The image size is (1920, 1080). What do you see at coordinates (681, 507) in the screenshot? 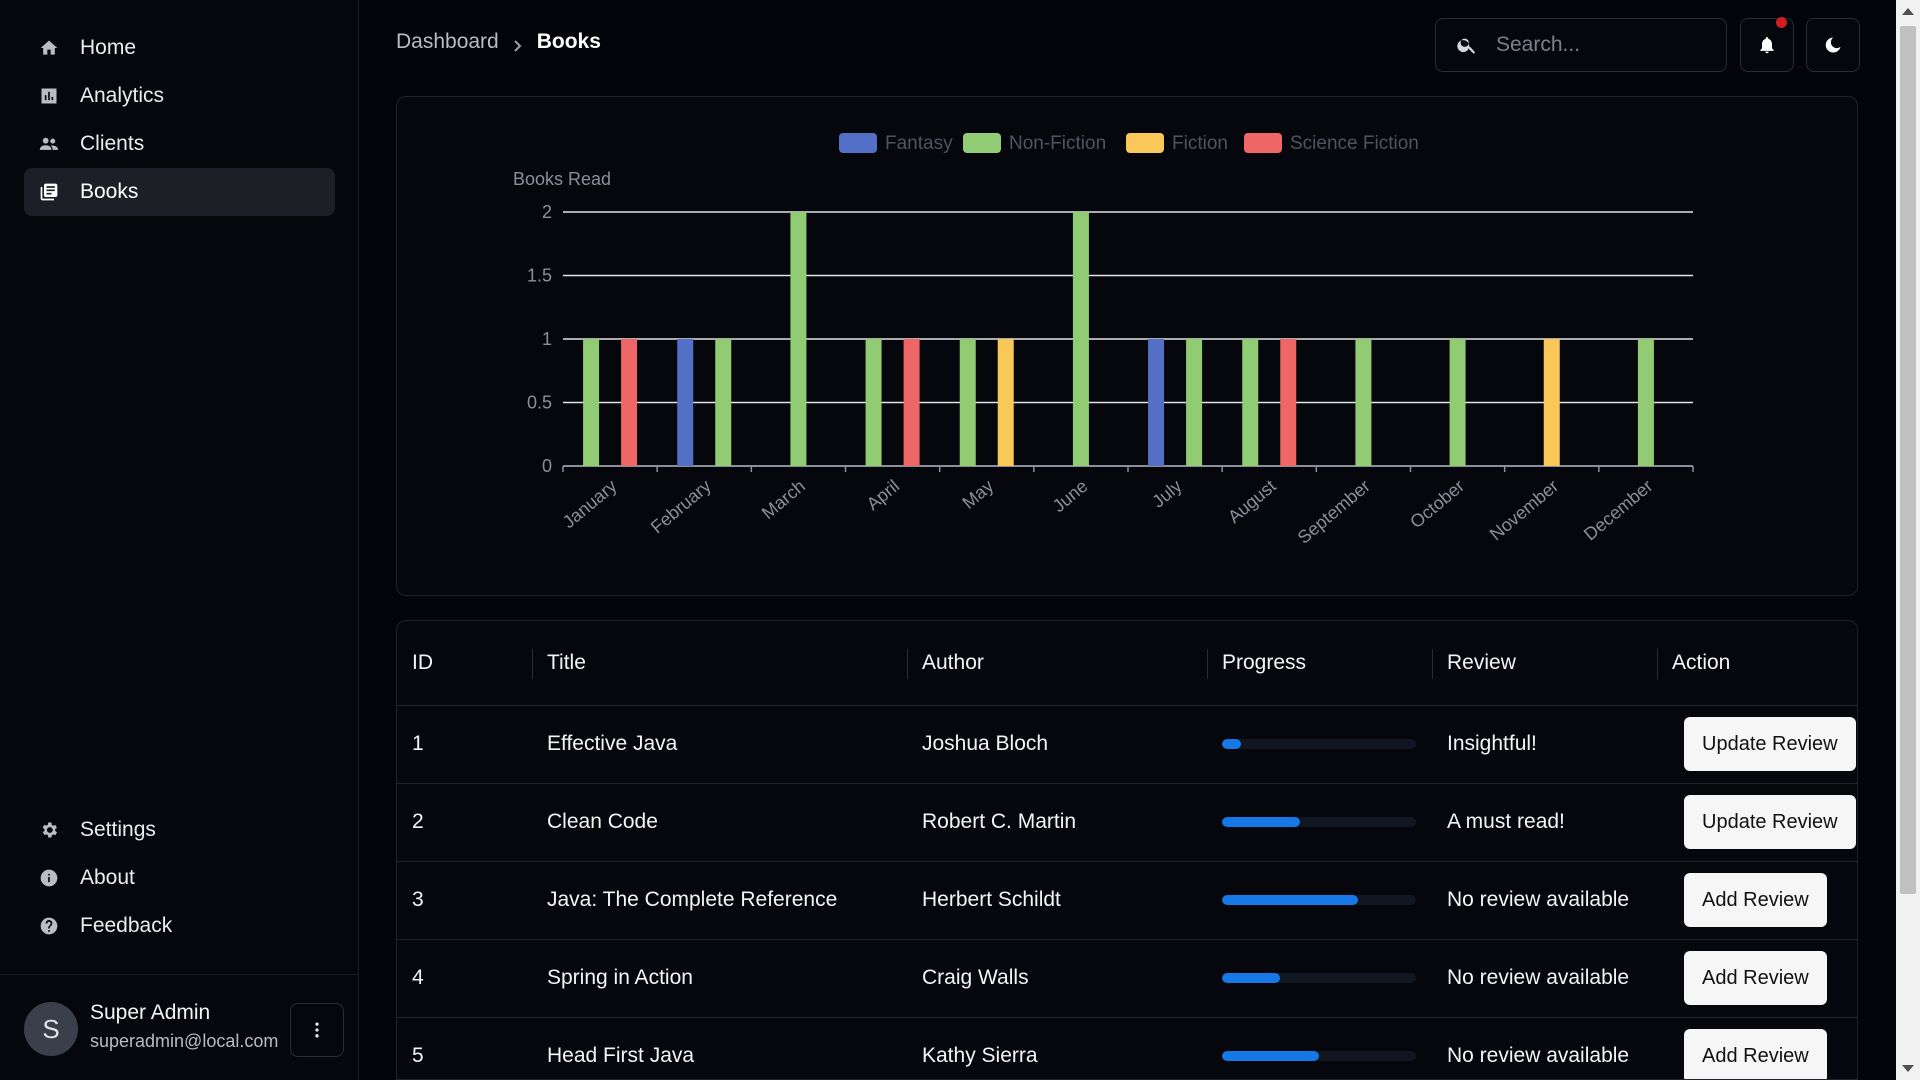
I see `x-tick-label: February` at bounding box center [681, 507].